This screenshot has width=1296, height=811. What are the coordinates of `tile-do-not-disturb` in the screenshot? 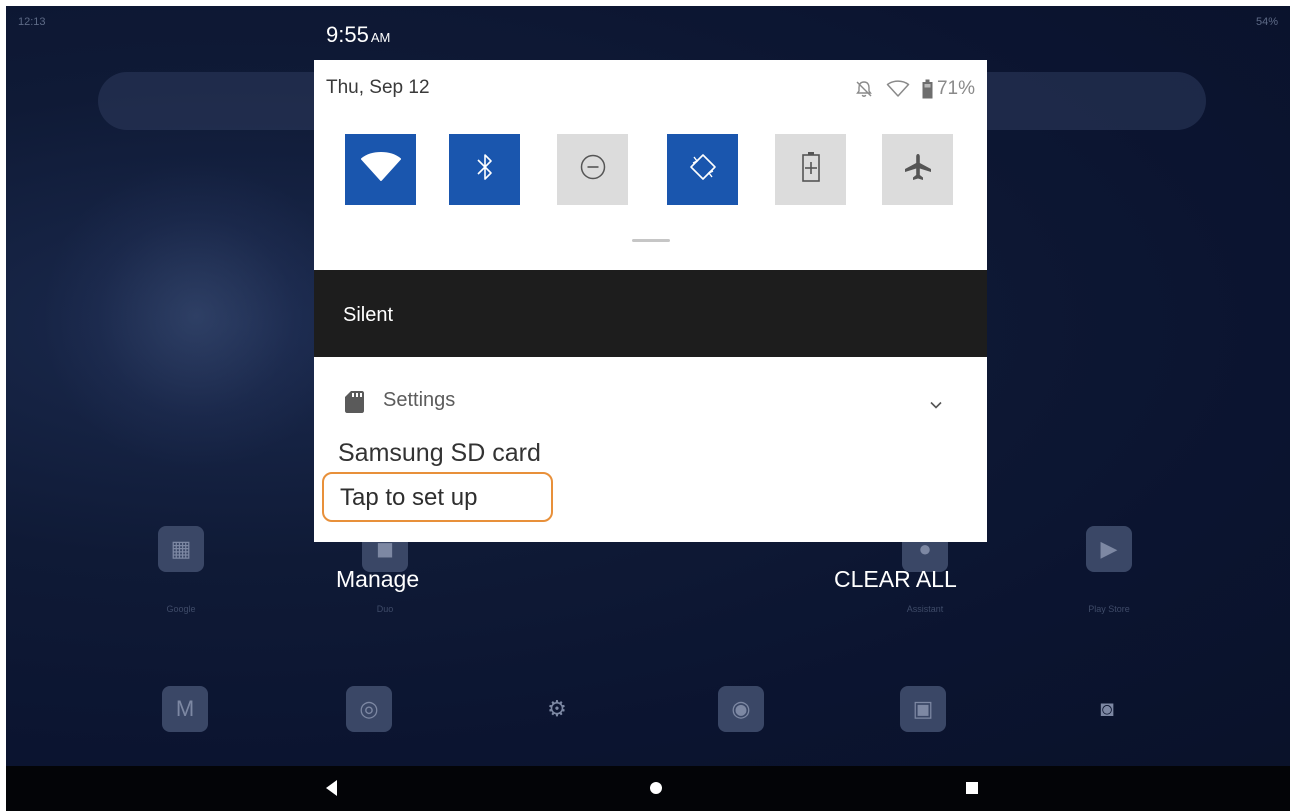 It's located at (592, 169).